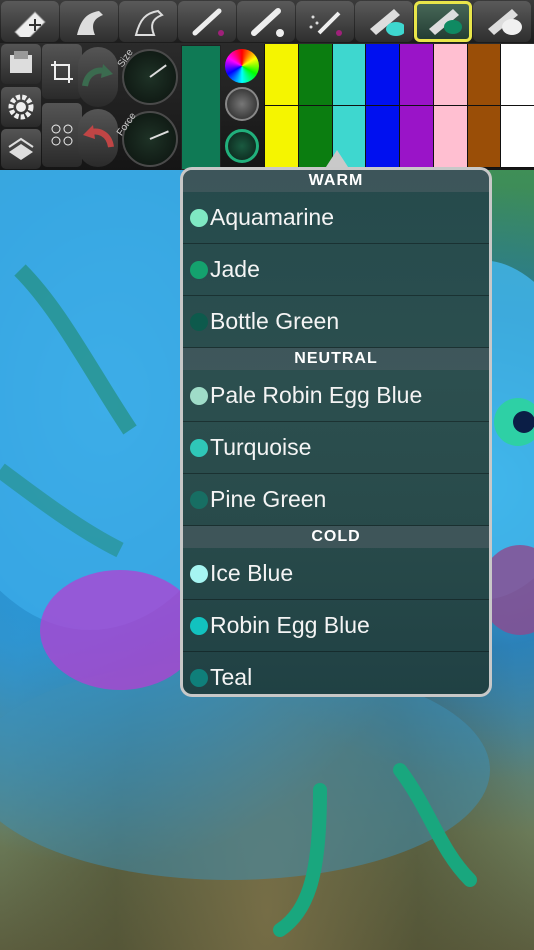 Image resolution: width=534 pixels, height=950 pixels. I want to click on force-dial-needle, so click(159, 135).